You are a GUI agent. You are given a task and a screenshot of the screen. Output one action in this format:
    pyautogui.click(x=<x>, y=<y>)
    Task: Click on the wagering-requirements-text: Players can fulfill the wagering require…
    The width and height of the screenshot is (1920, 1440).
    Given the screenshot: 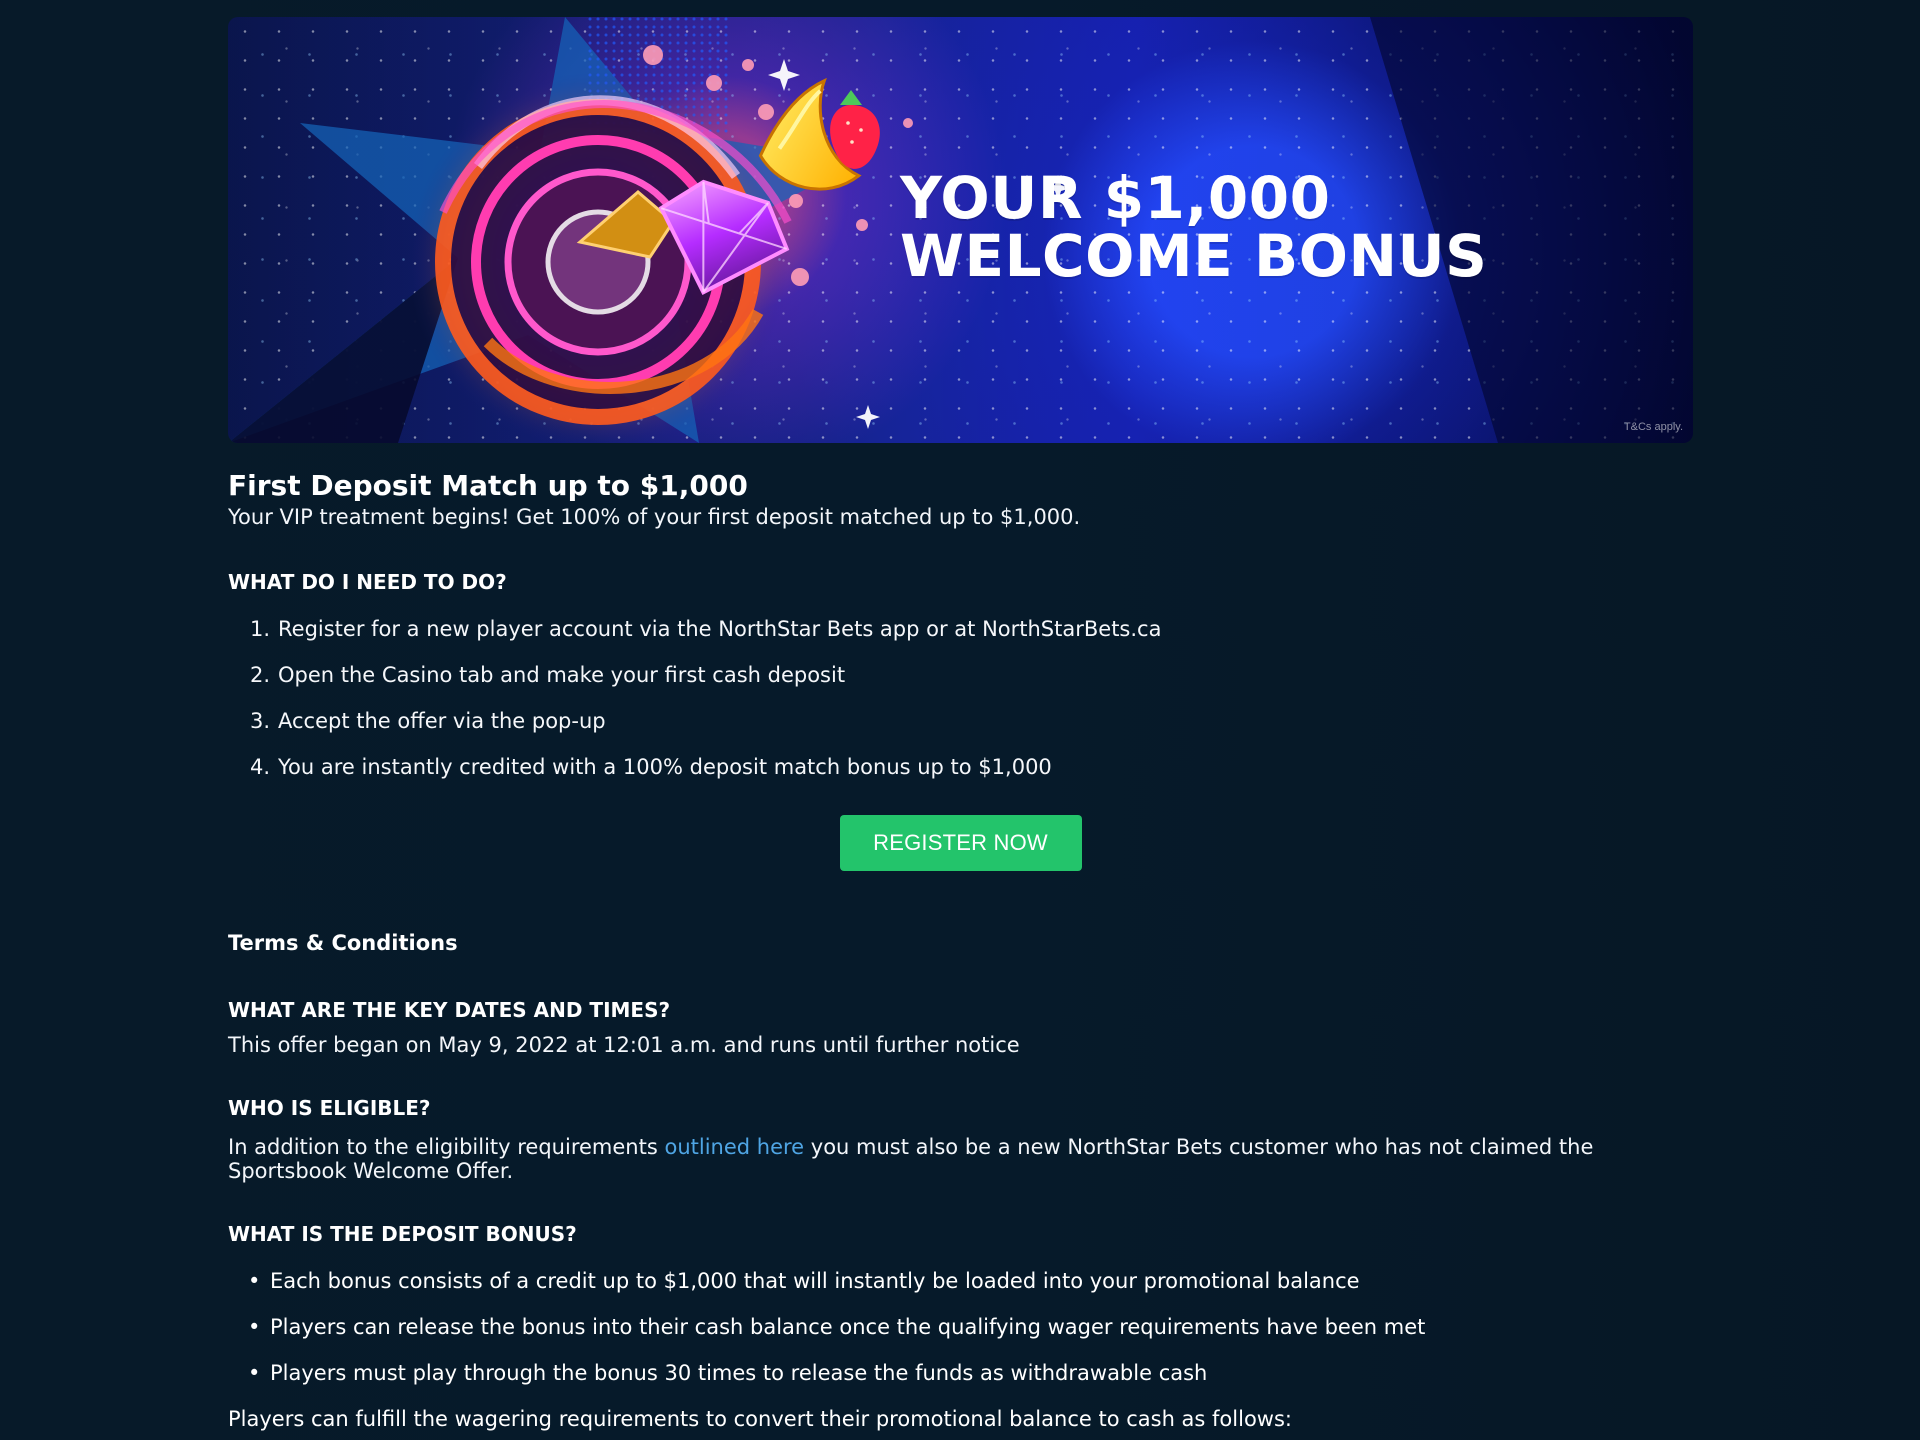 What is the action you would take?
    pyautogui.click(x=760, y=1419)
    